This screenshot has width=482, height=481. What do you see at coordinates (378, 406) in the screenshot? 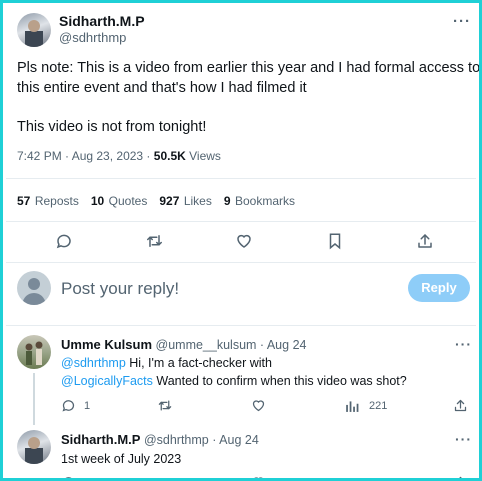
I see `views-count: 221` at bounding box center [378, 406].